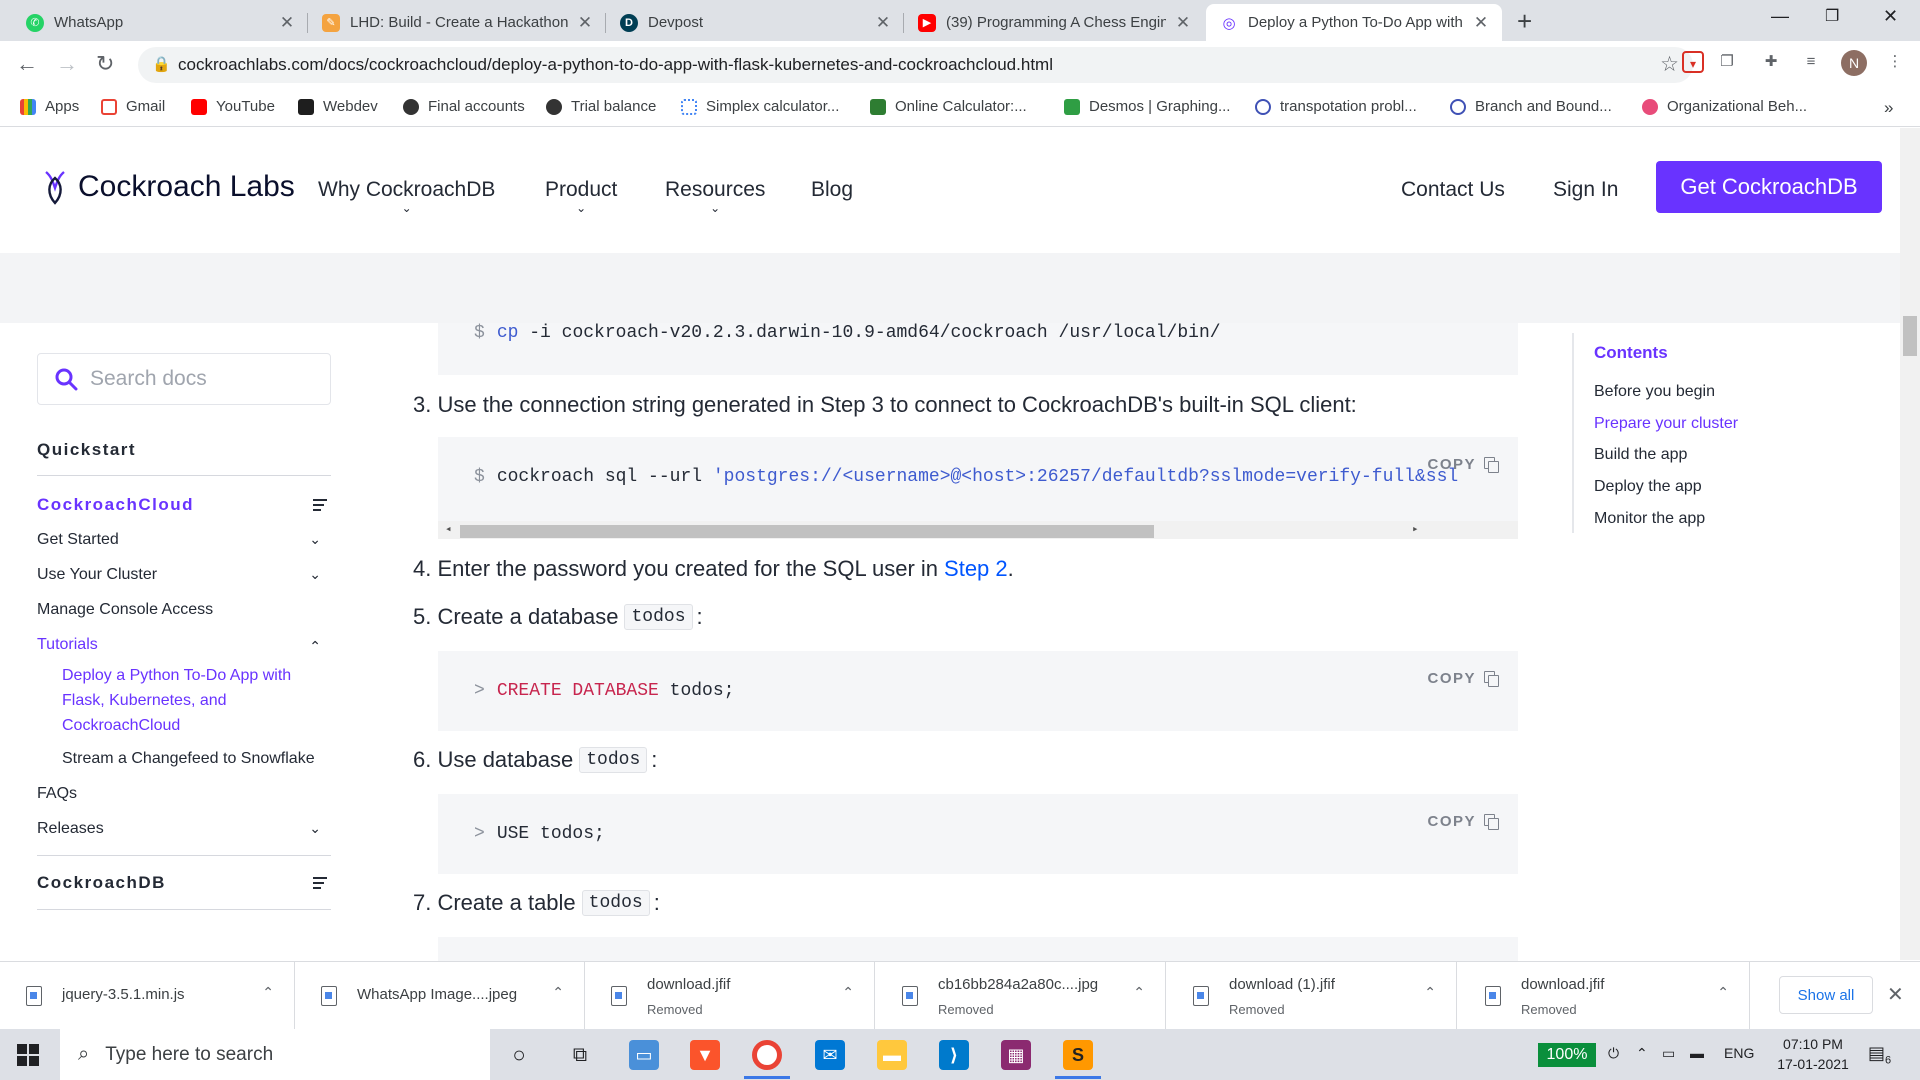  I want to click on cortana-icon: ○, so click(519, 1055).